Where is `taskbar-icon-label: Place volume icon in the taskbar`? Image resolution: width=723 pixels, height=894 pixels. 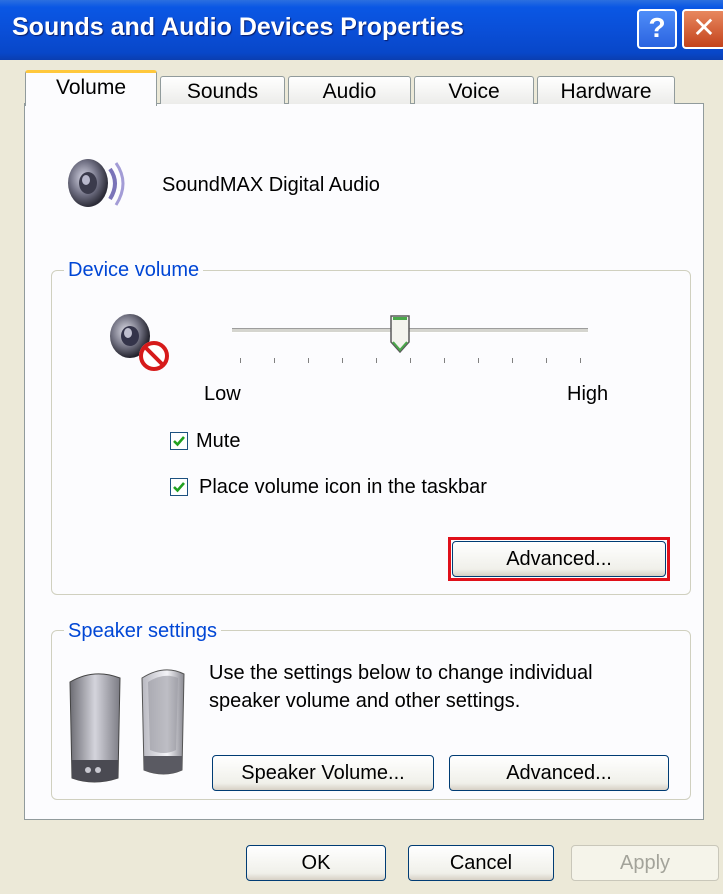
taskbar-icon-label: Place volume icon in the taskbar is located at coordinates (343, 487).